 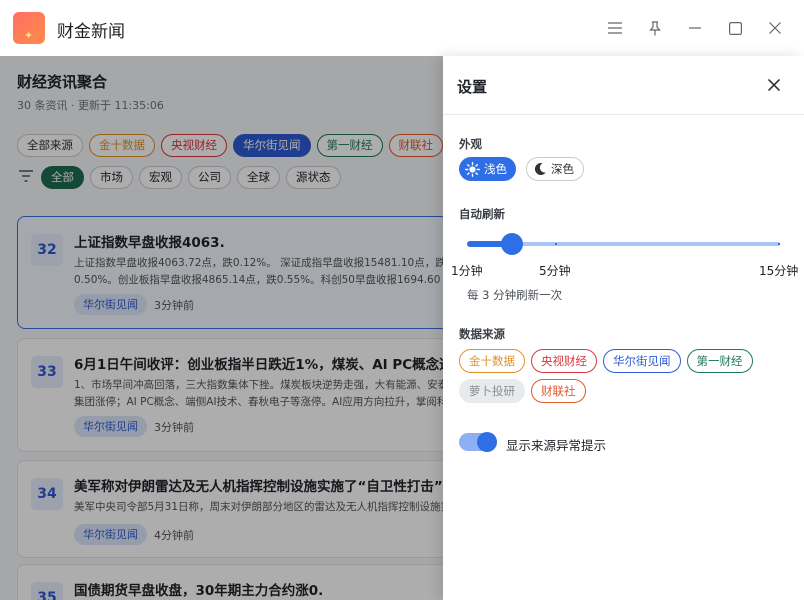 I want to click on maximize-icon, so click(x=735, y=28).